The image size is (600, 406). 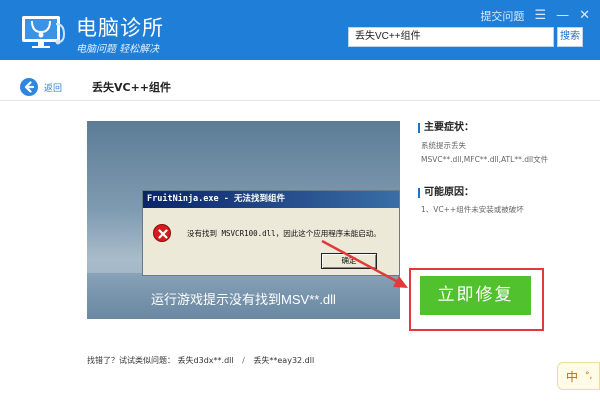 I want to click on causes-heading: 可能原因：, so click(x=446, y=193).